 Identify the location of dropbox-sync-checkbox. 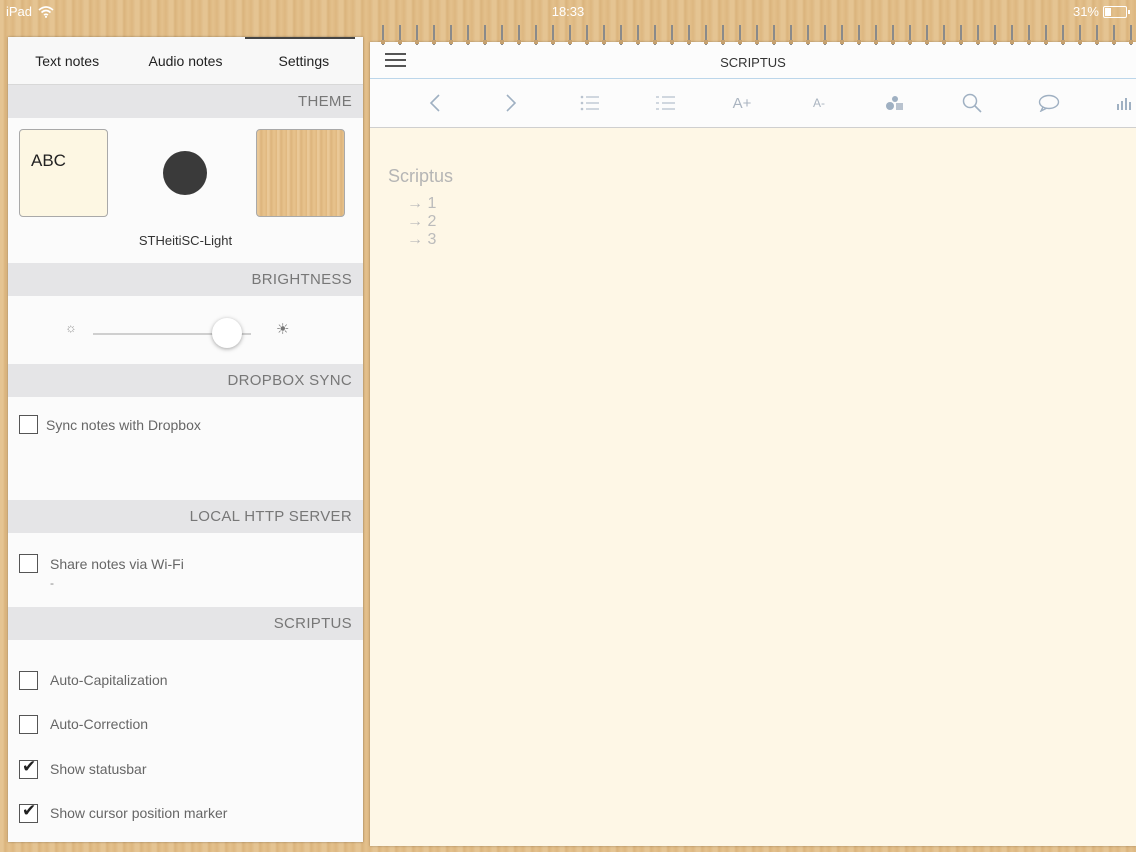
(28, 424).